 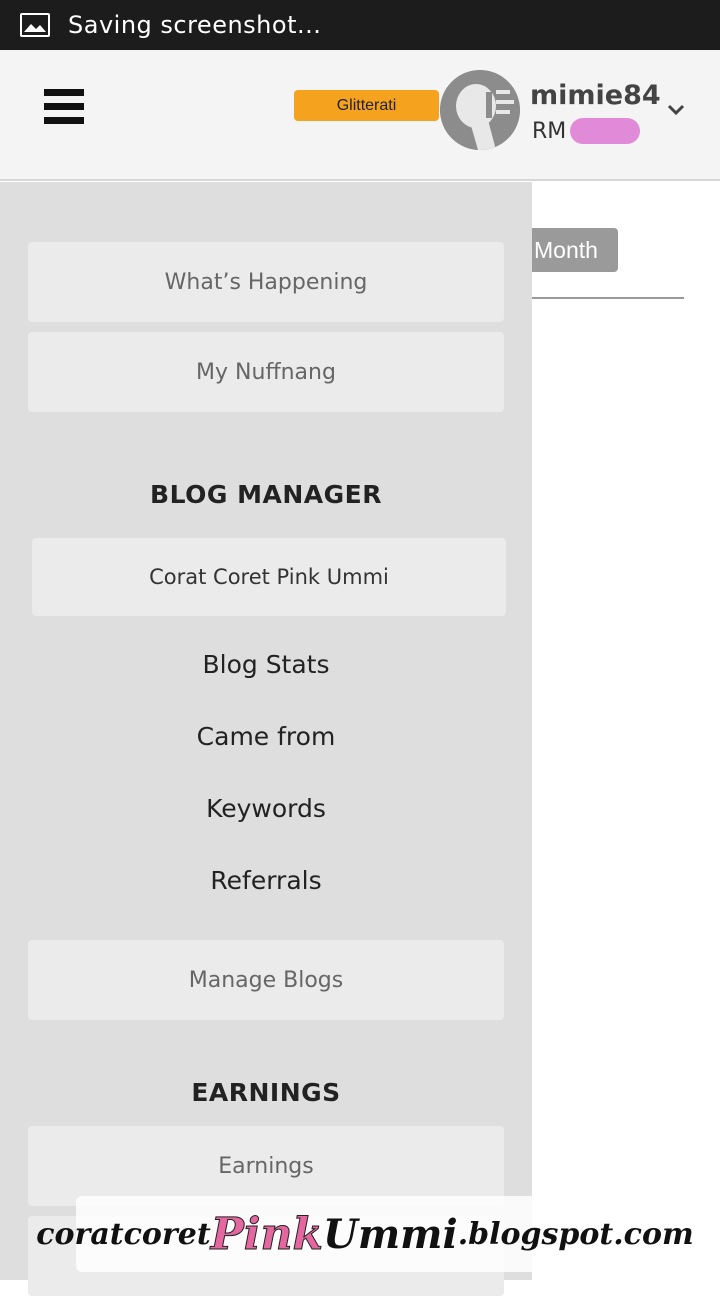 I want to click on redacted-amount, so click(x=605, y=131).